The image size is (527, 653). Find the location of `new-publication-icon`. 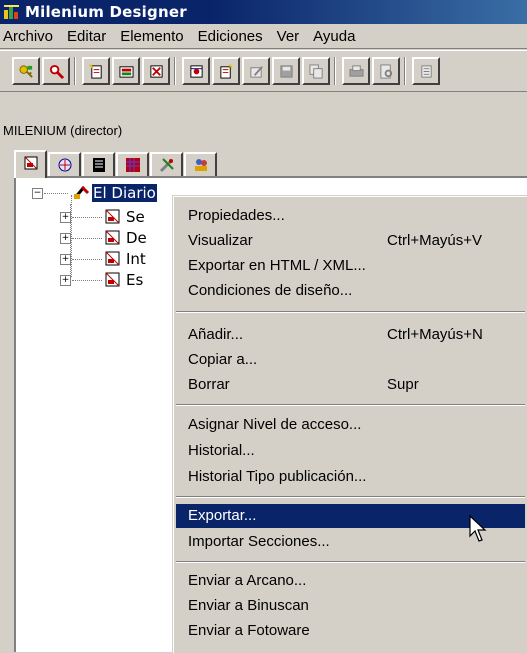

new-publication-icon is located at coordinates (126, 72).